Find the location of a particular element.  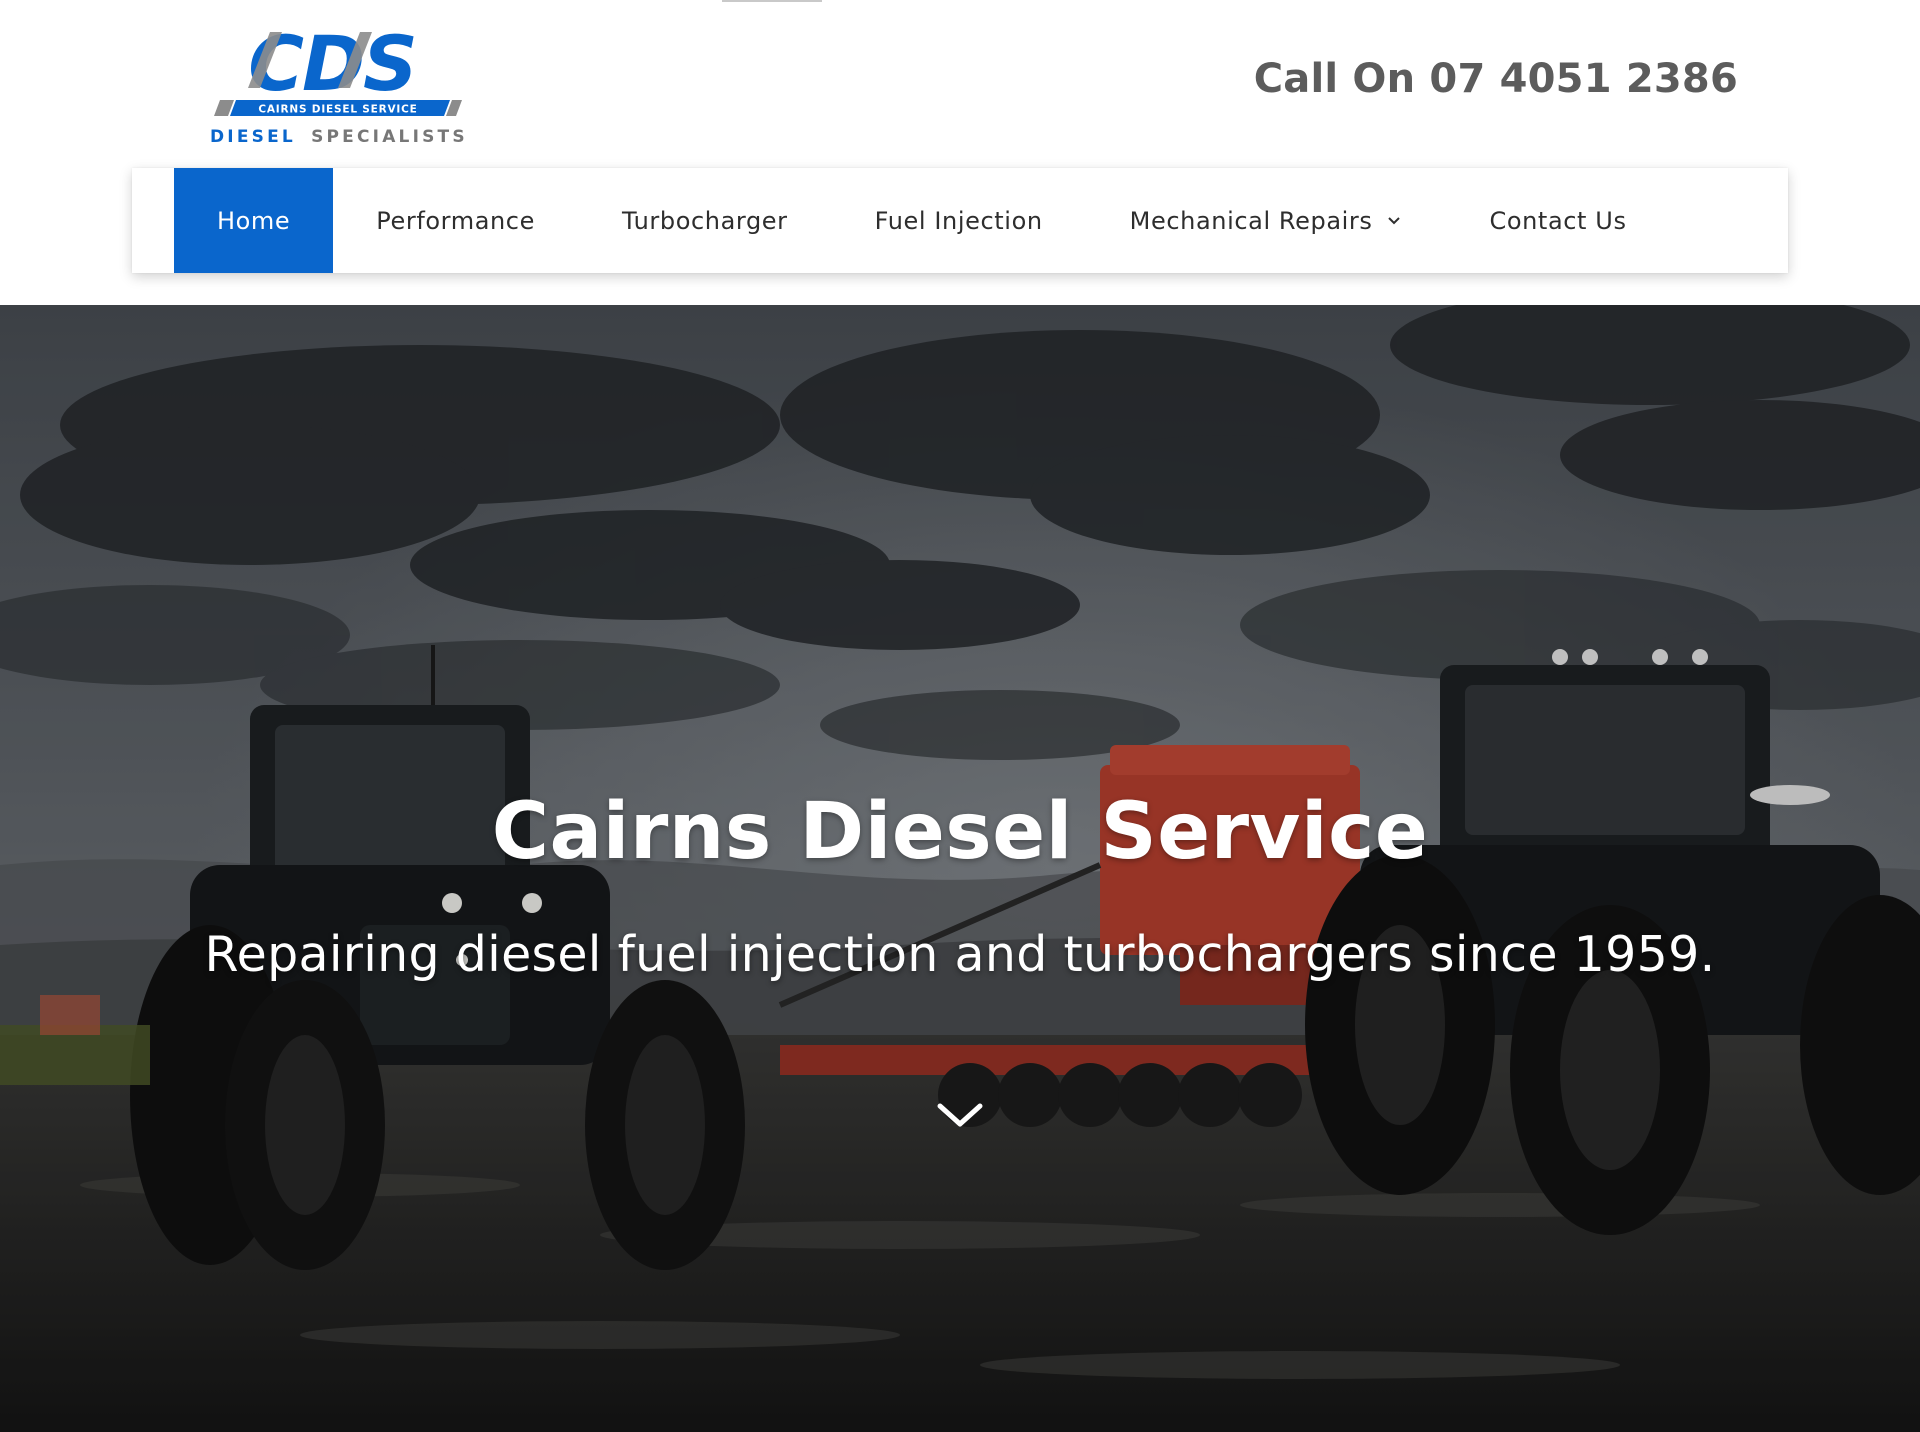

nav-item-home: Home is located at coordinates (254, 220).